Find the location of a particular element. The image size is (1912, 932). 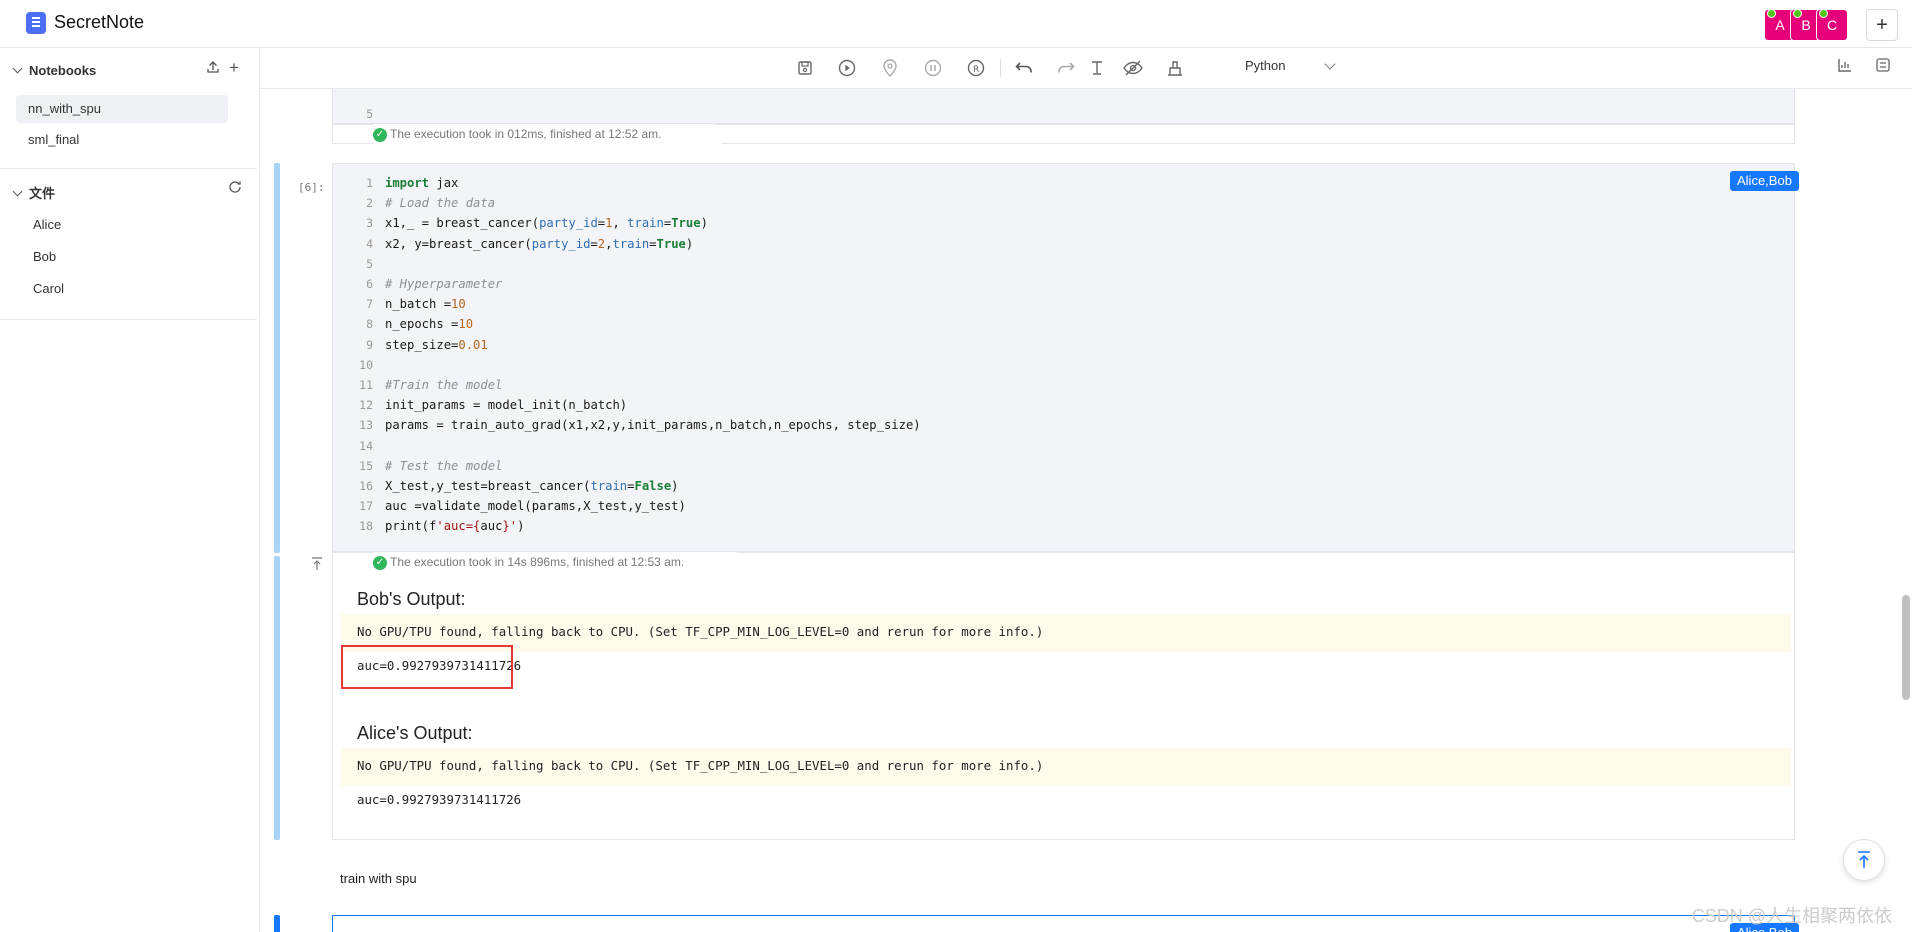

code-param: party_id is located at coordinates (568, 223).